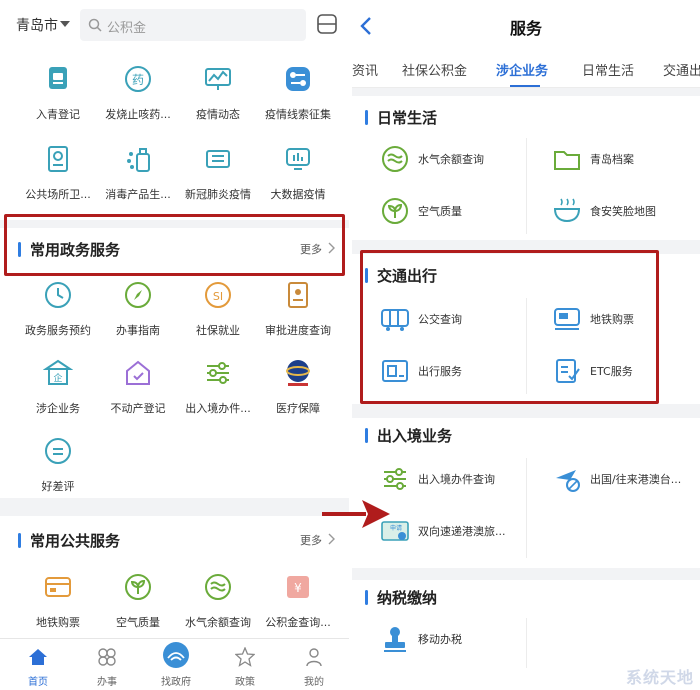 The height and width of the screenshot is (690, 700). What do you see at coordinates (193, 25) in the screenshot?
I see `search-input: 公积金` at bounding box center [193, 25].